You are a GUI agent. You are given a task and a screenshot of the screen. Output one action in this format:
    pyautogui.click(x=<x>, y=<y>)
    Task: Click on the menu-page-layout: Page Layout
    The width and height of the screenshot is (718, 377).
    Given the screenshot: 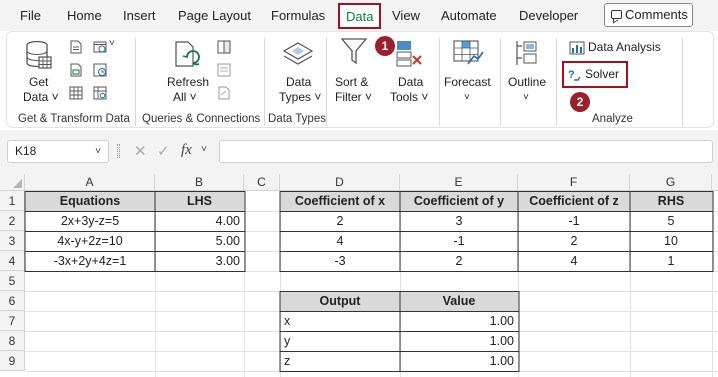 What is the action you would take?
    pyautogui.click(x=214, y=15)
    